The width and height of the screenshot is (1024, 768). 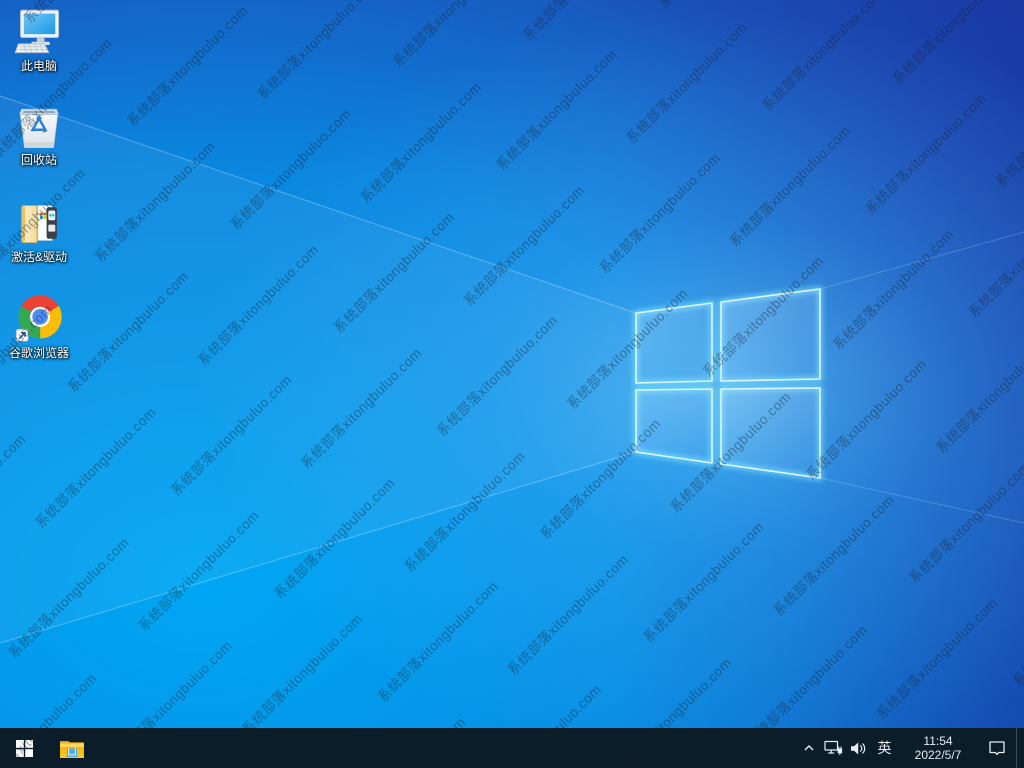 What do you see at coordinates (39, 224) in the screenshot?
I see `activation-drivers-folder-icon` at bounding box center [39, 224].